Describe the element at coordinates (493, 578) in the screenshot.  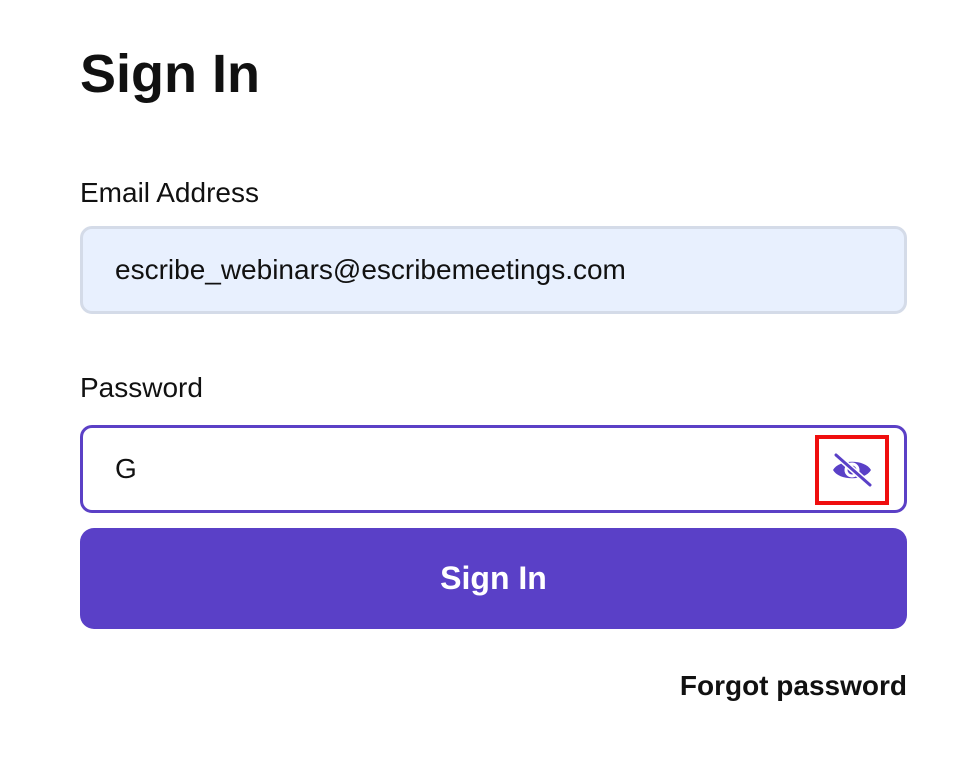
I see `sign-in-button: Sign In` at that location.